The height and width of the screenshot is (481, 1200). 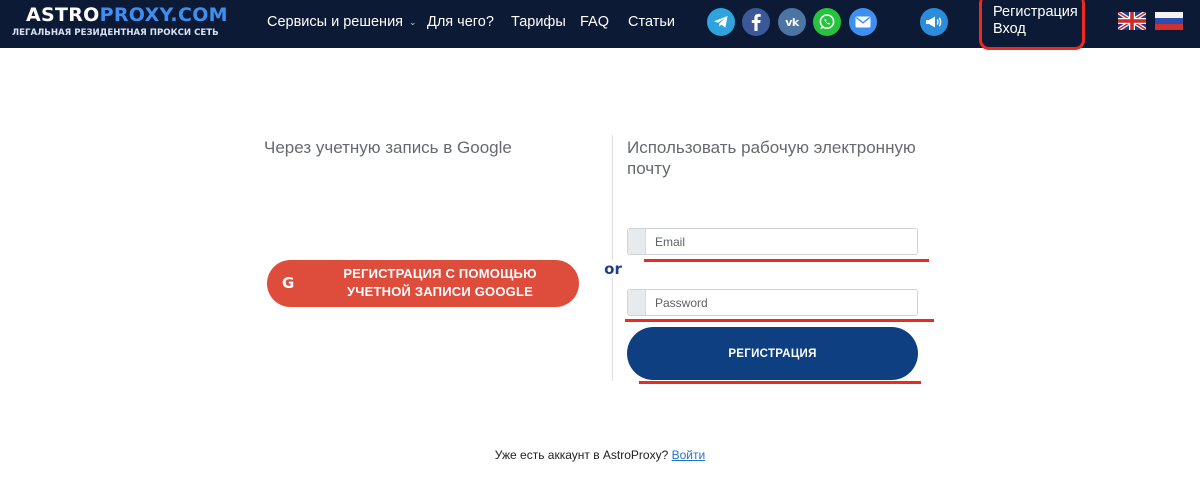 I want to click on password-field, so click(x=772, y=302).